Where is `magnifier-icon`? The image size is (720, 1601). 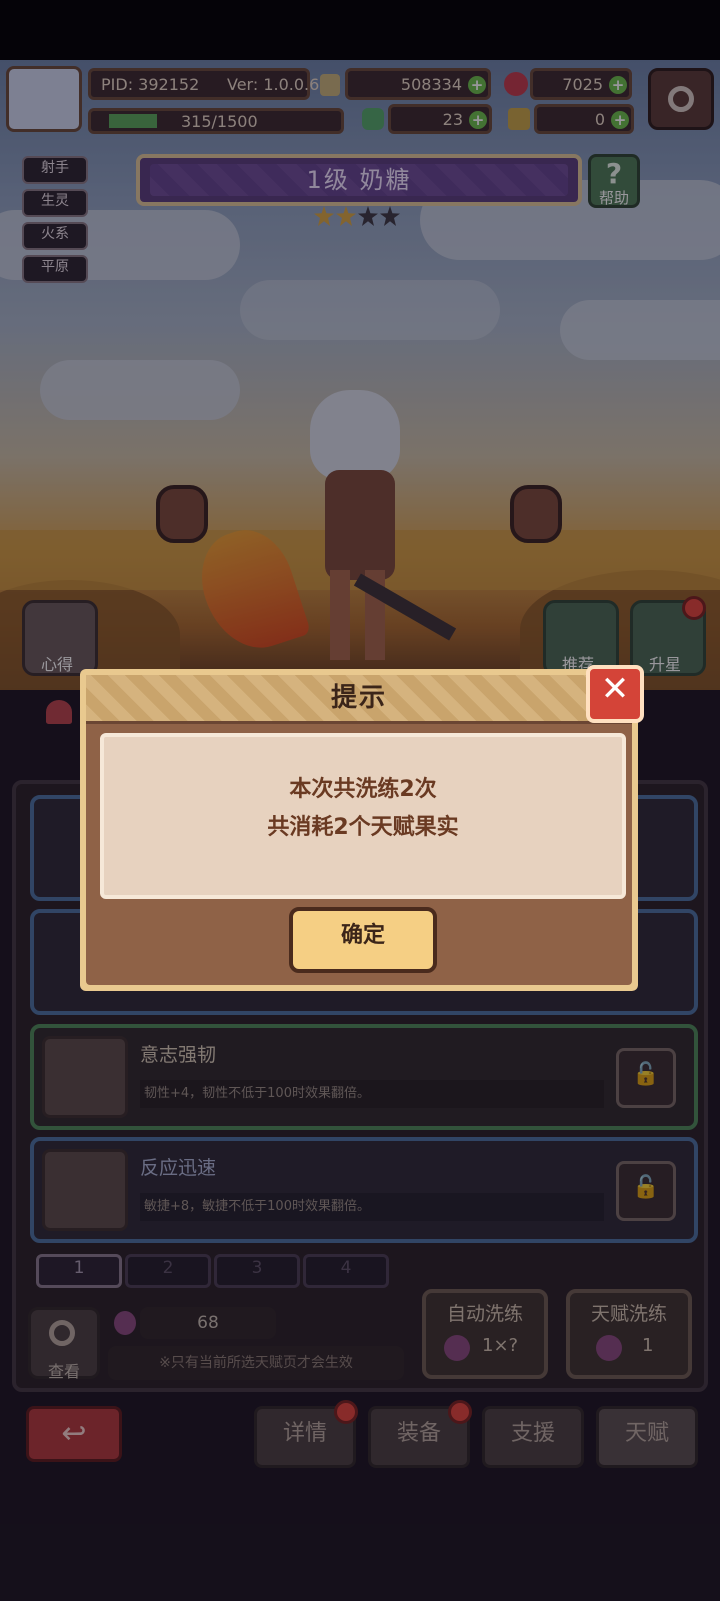
magnifier-icon is located at coordinates (62, 1333).